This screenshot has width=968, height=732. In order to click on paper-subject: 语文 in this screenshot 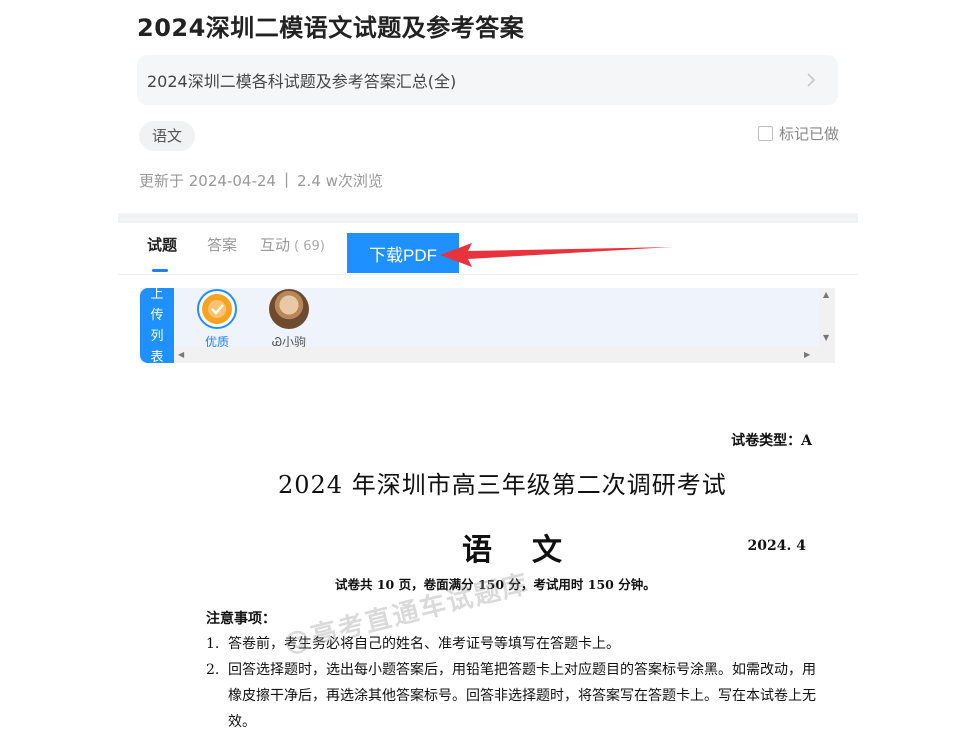, I will do `click(532, 550)`.